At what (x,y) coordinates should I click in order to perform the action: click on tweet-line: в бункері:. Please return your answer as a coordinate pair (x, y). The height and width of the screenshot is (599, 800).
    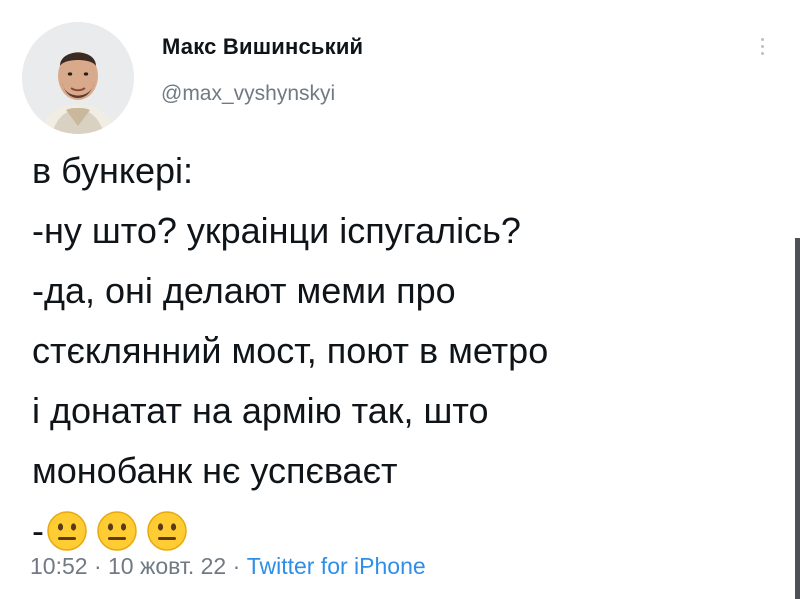
    Looking at the image, I should click on (113, 170).